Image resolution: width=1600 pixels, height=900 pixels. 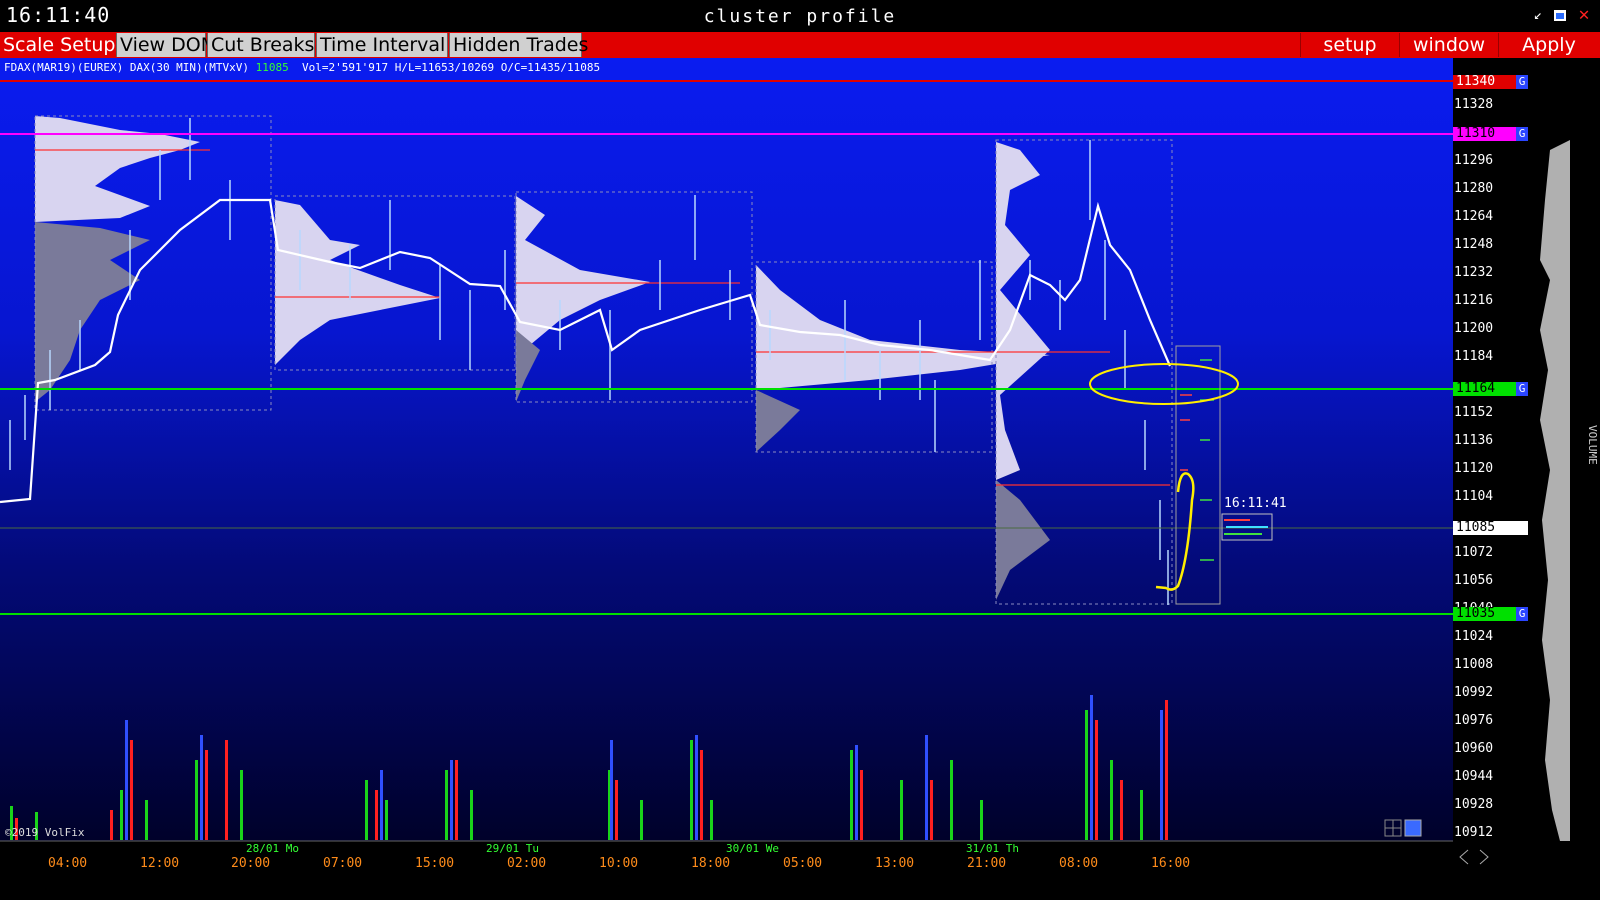 What do you see at coordinates (1474, 636) in the screenshot?
I see `price-tick: 11024` at bounding box center [1474, 636].